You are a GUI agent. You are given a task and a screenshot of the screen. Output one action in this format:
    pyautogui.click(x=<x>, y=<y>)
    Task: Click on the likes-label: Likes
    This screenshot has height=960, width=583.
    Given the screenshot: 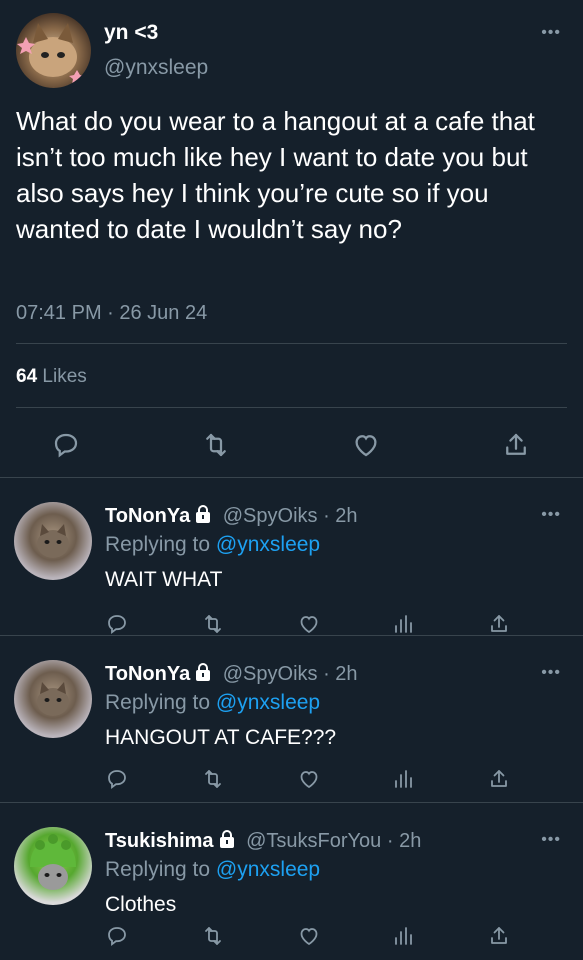 What is the action you would take?
    pyautogui.click(x=64, y=376)
    